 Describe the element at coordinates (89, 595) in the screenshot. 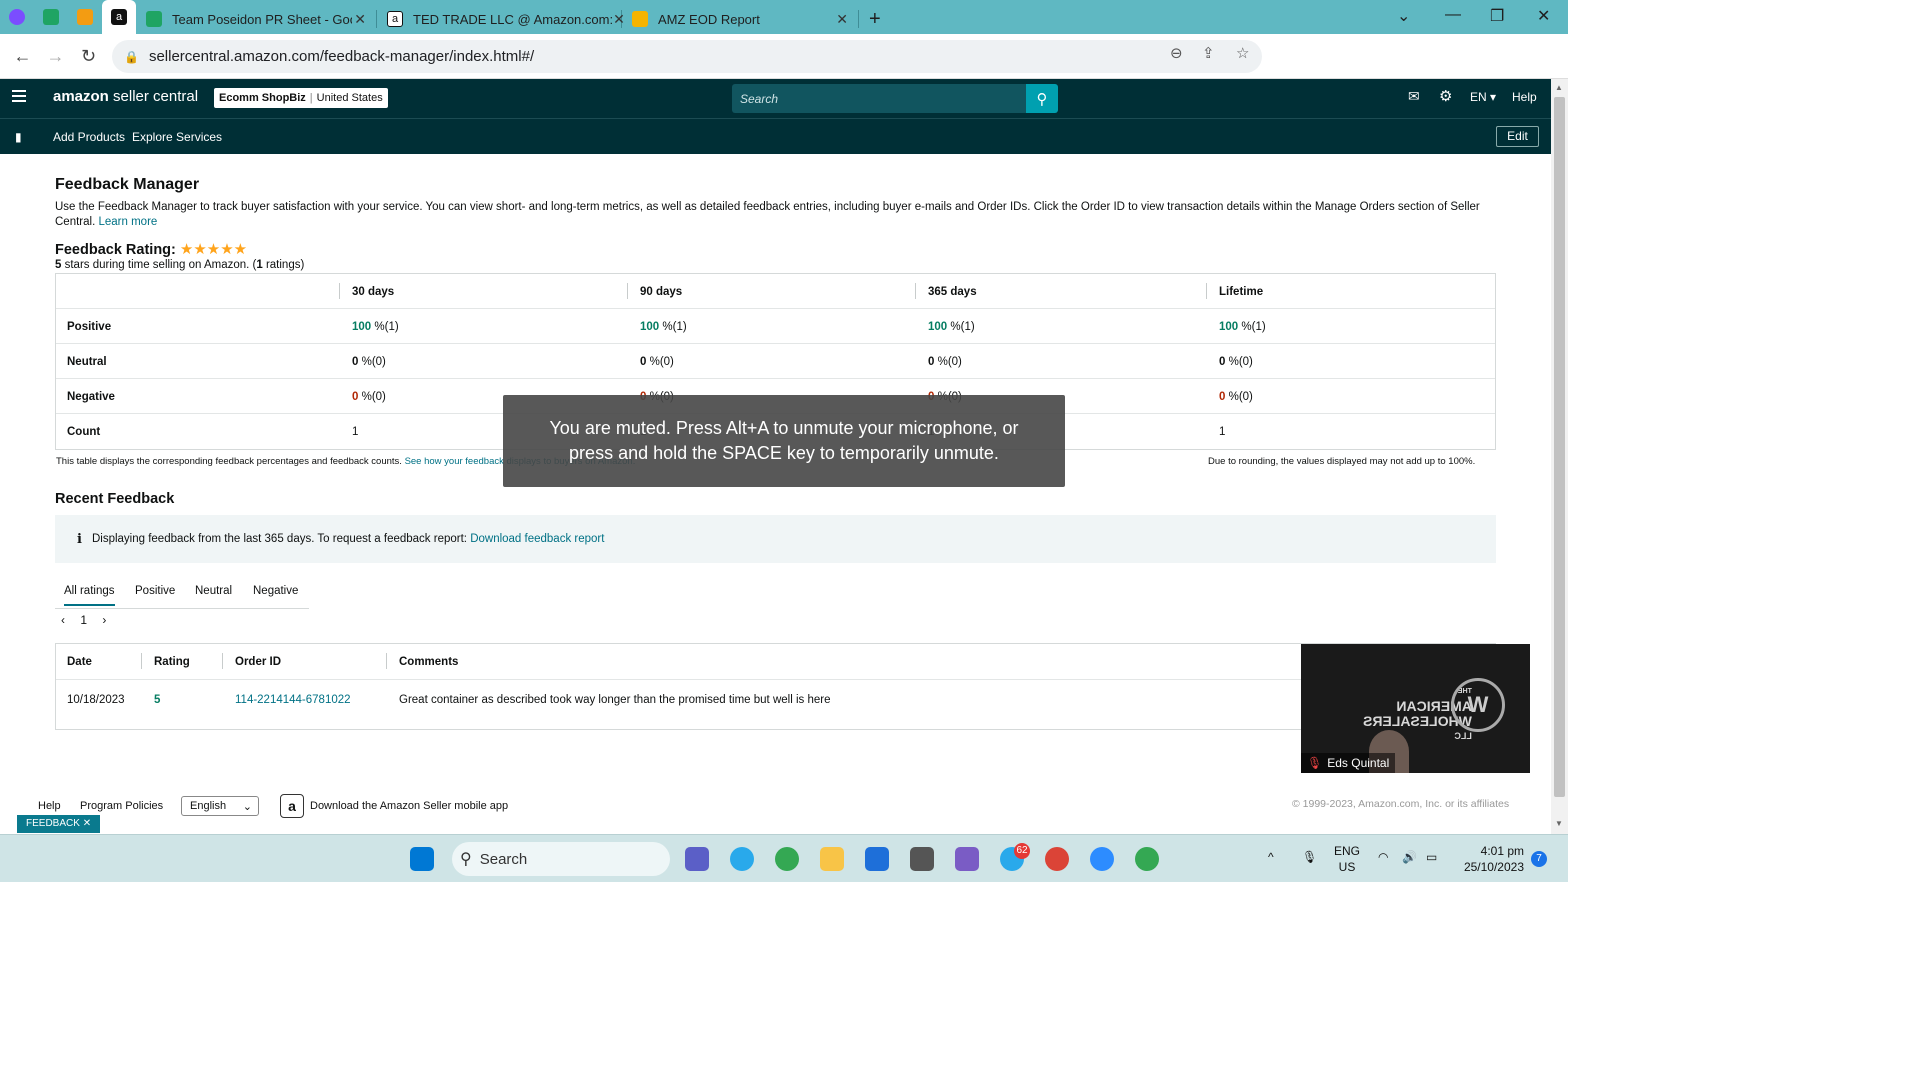

I see `tab-all-ratings: All ratings` at that location.